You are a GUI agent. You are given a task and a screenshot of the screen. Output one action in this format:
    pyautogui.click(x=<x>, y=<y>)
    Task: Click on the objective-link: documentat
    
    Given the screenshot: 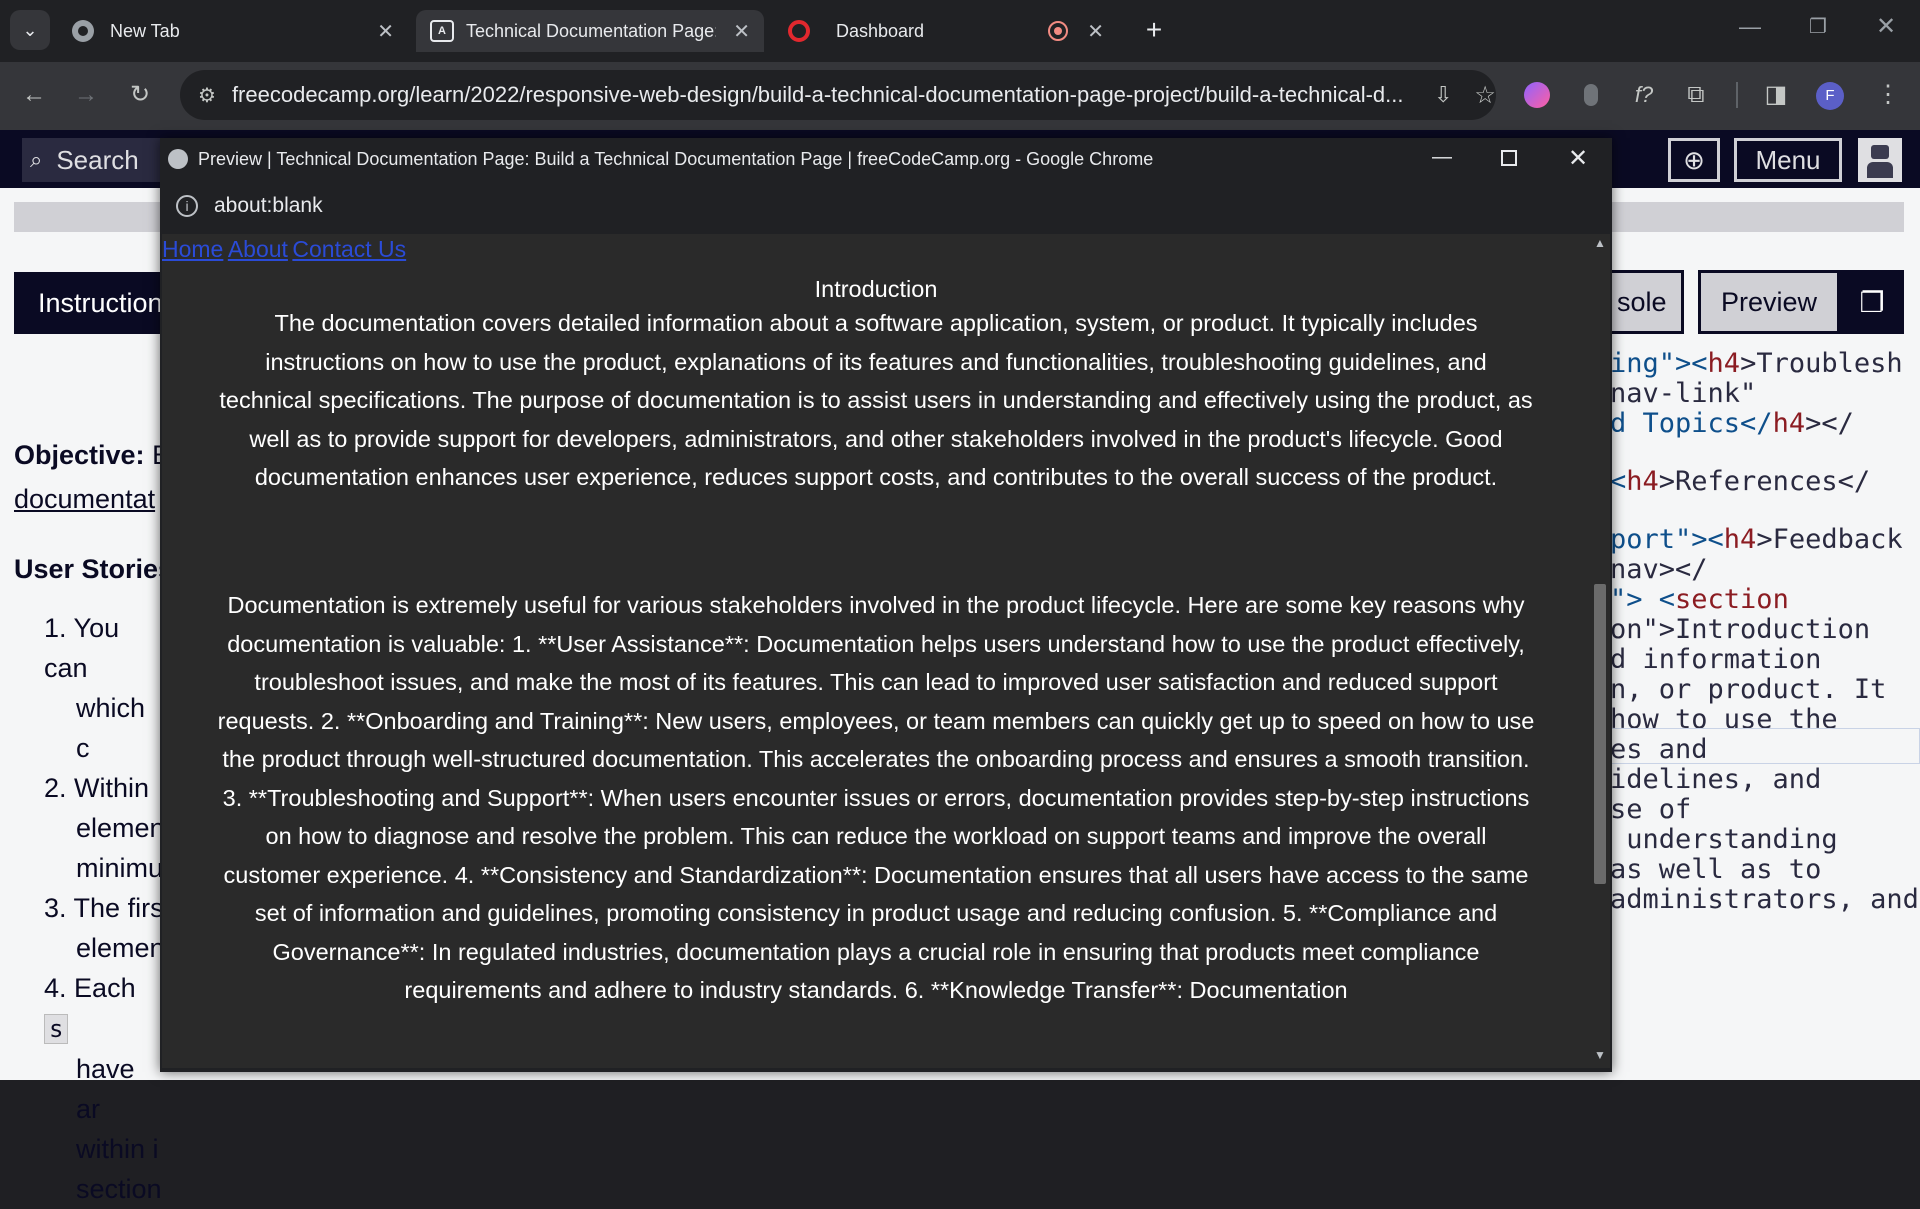 What is the action you would take?
    pyautogui.click(x=84, y=499)
    